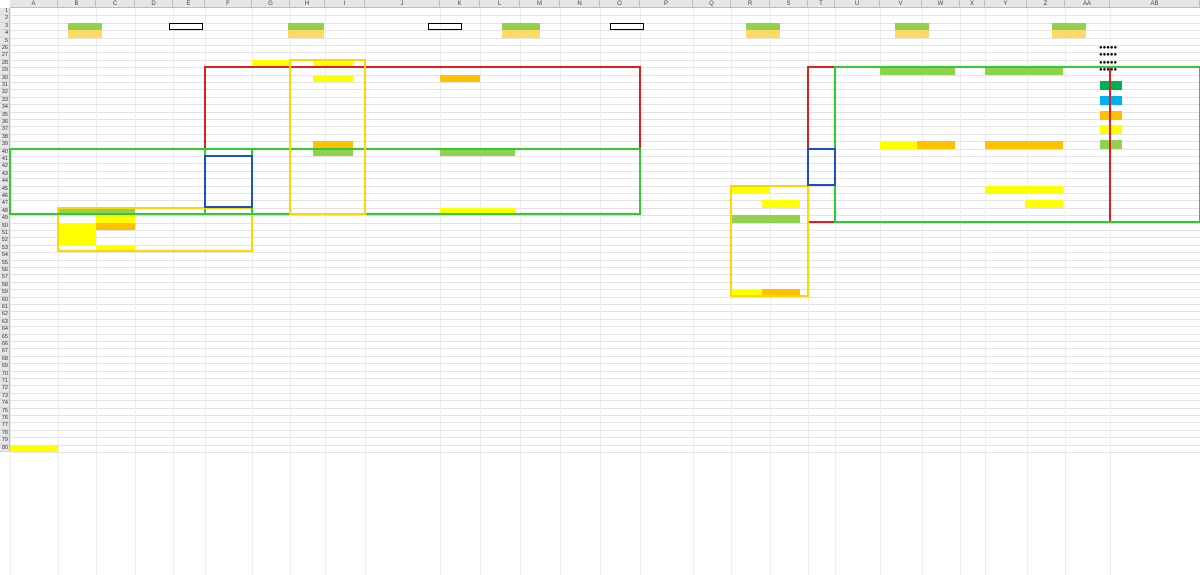 This screenshot has height=575, width=1200. Describe the element at coordinates (220, 41) in the screenshot. I see `x-header` at that location.